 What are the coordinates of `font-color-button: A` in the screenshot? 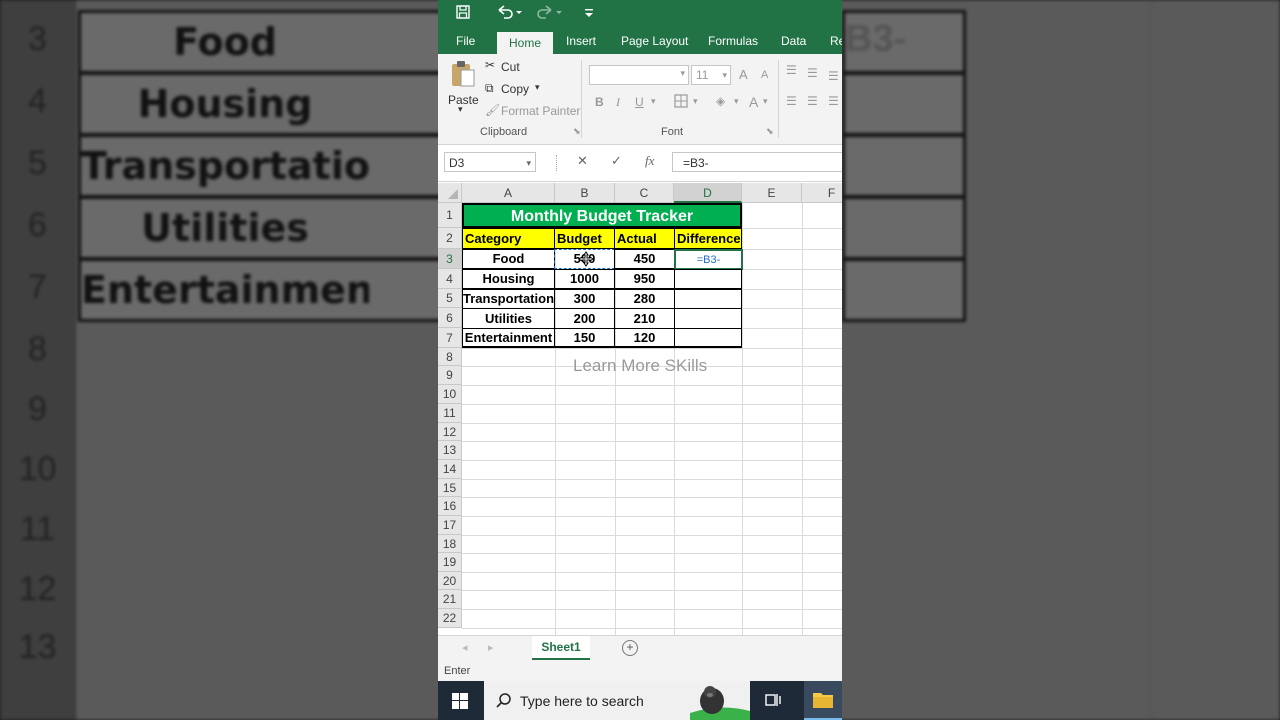 It's located at (753, 102).